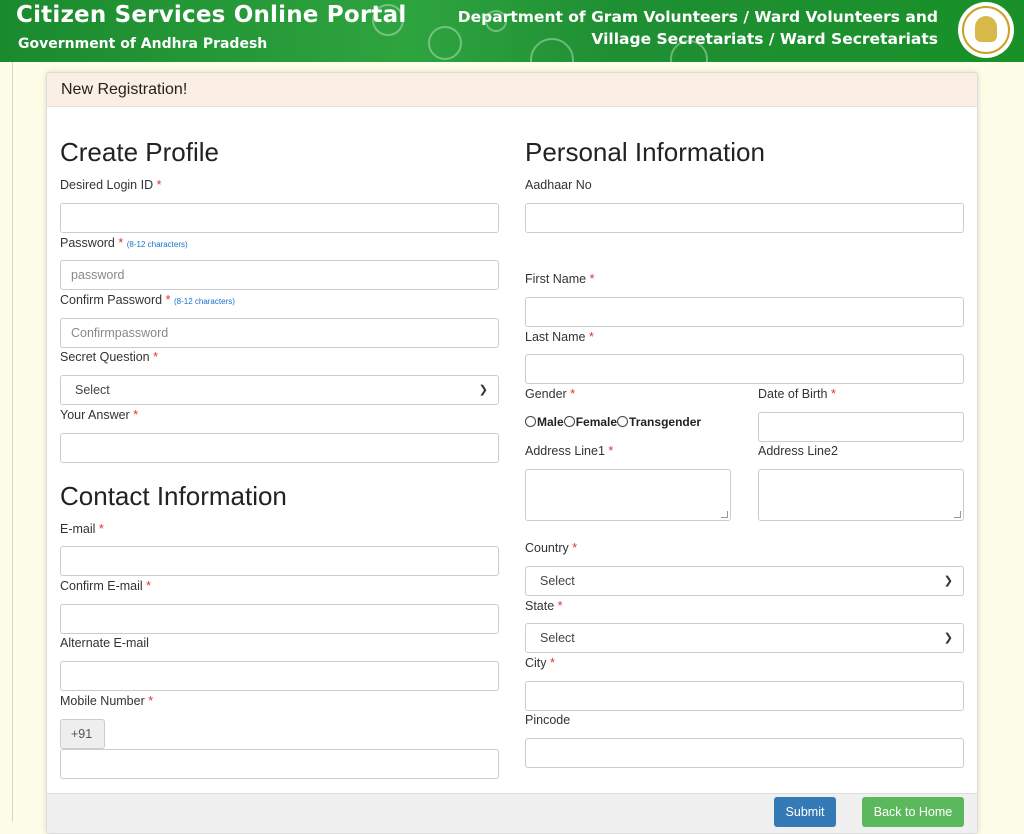 This screenshot has height=834, width=1024. What do you see at coordinates (143, 44) in the screenshot?
I see `portal-subtitle: Government of Andhra Pradesh` at bounding box center [143, 44].